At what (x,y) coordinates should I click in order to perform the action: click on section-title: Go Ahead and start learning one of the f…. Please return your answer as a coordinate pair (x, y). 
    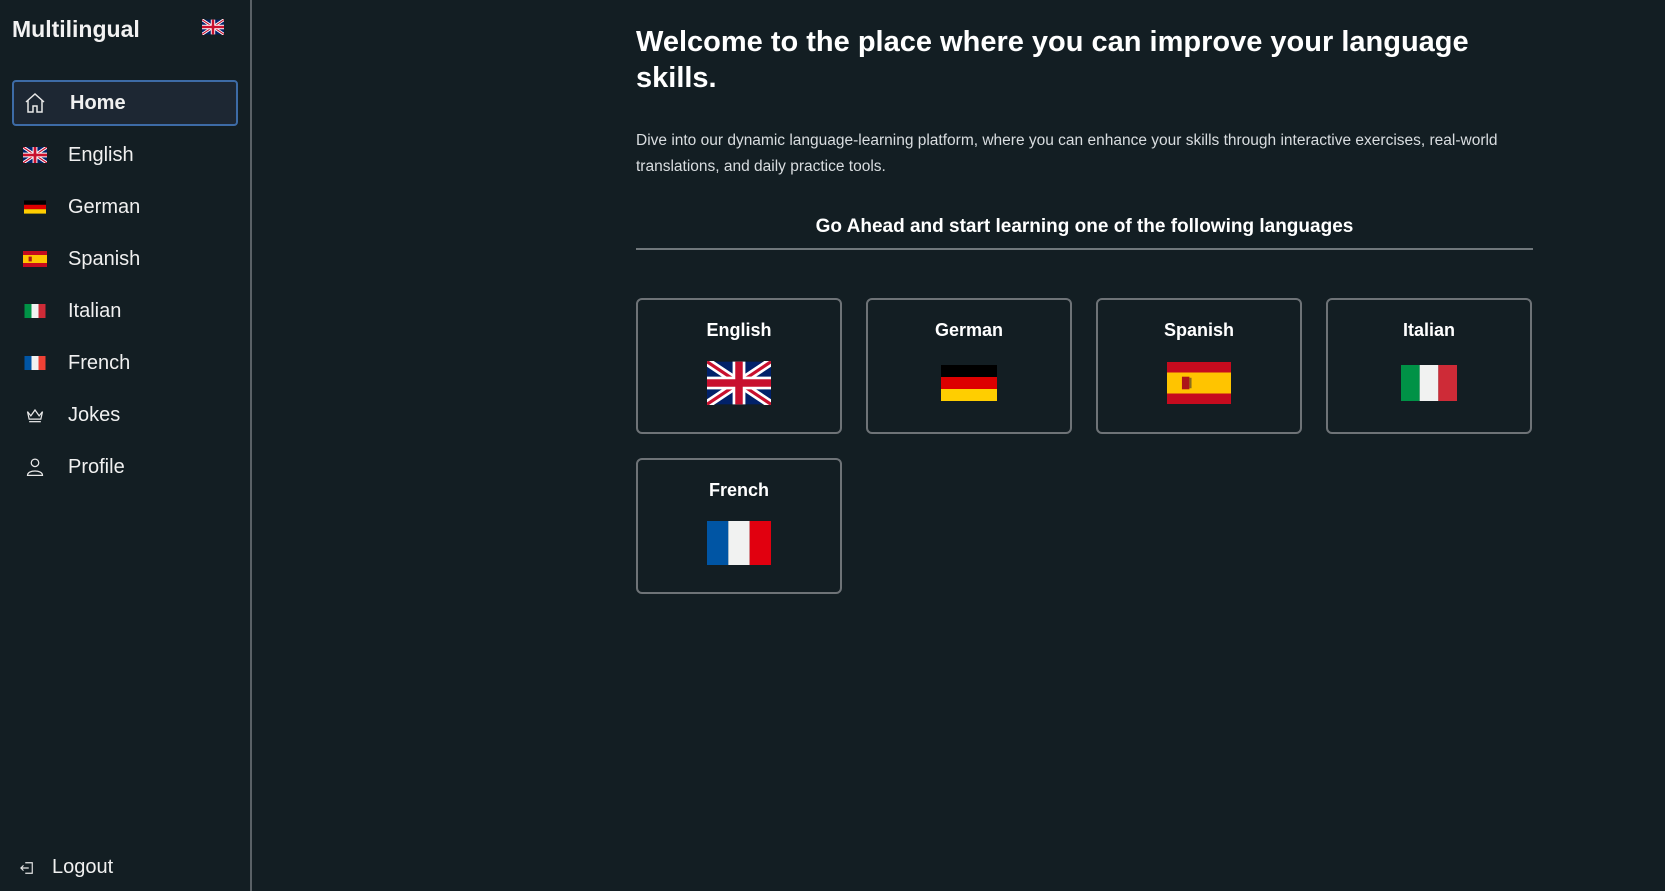
    Looking at the image, I should click on (1084, 233).